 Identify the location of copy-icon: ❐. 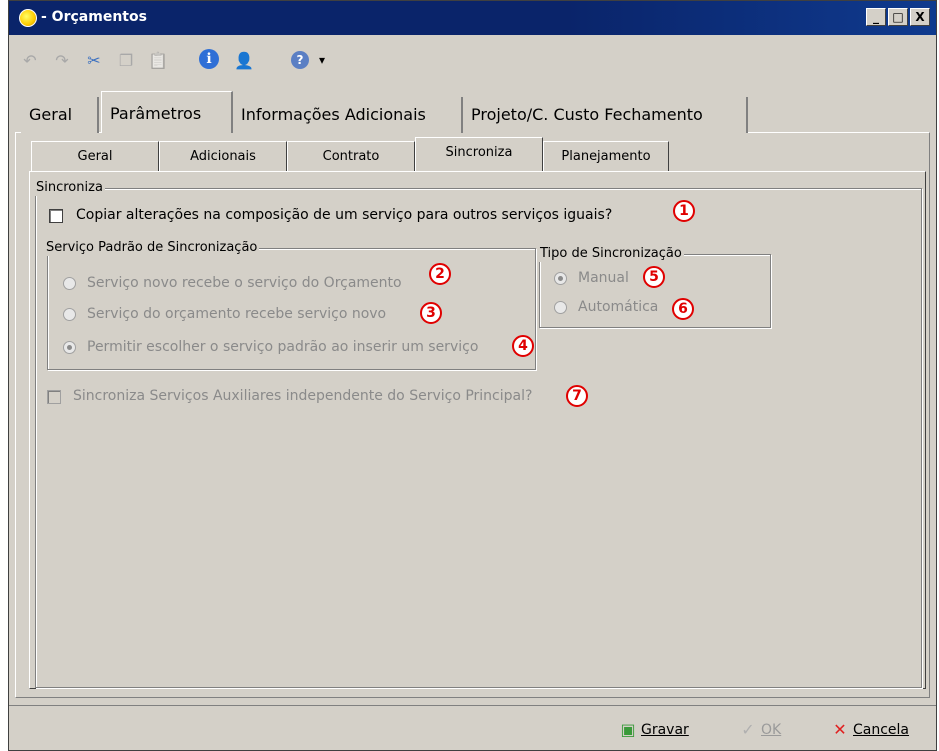
(126, 60).